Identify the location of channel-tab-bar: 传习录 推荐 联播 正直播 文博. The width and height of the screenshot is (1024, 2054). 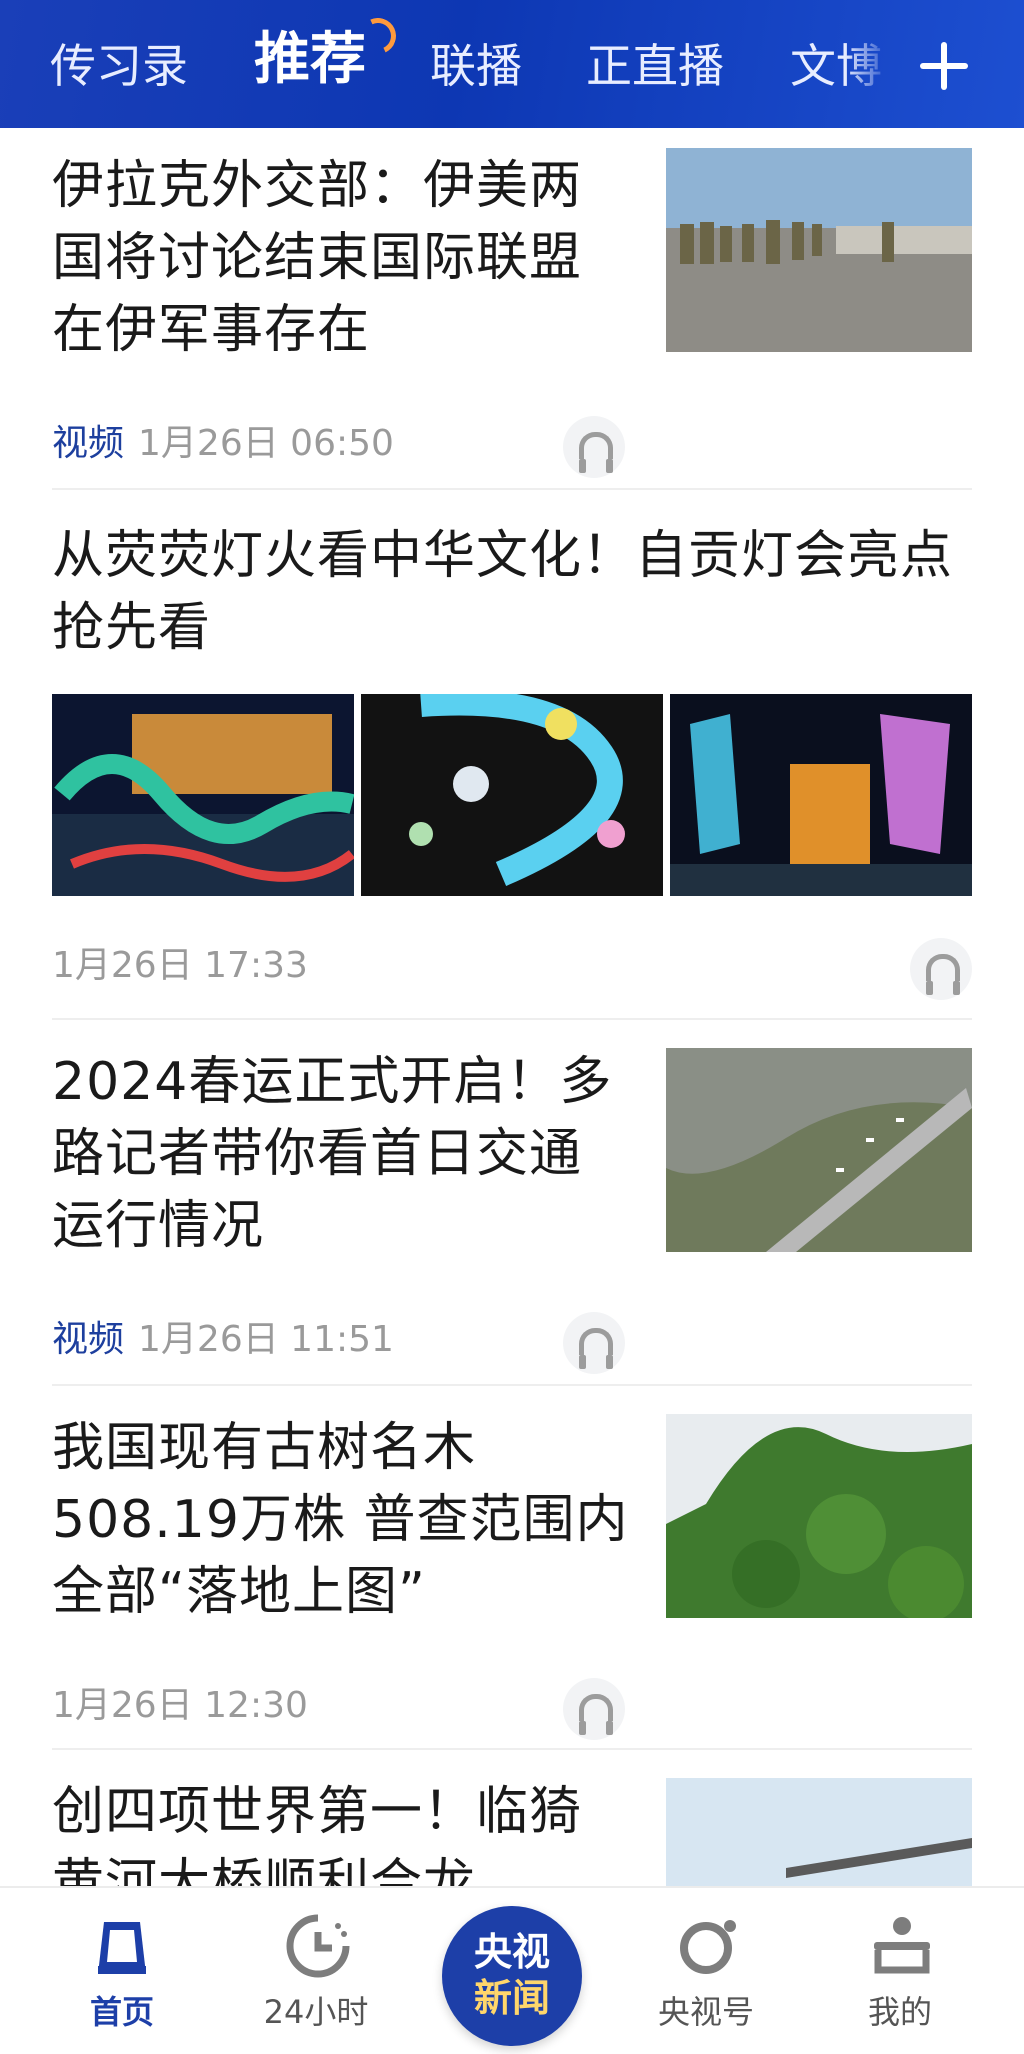
(512, 64).